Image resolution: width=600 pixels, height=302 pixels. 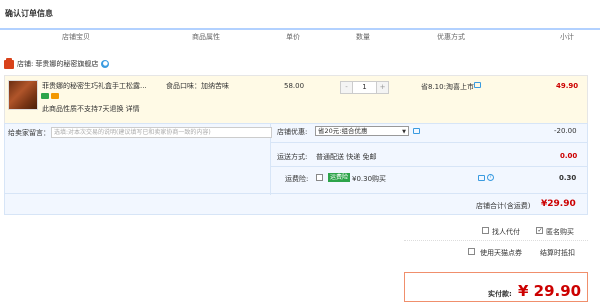 What do you see at coordinates (346, 87) in the screenshot?
I see `qty-minus-button: -` at bounding box center [346, 87].